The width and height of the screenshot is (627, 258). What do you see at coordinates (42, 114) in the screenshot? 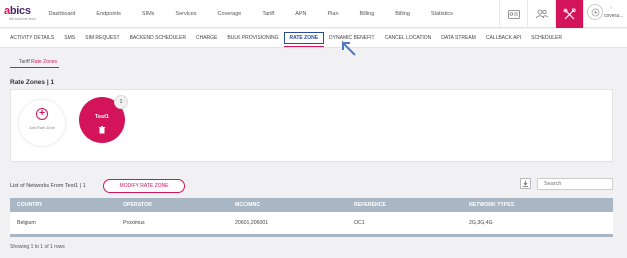
I see `plus-circle-icon: +` at bounding box center [42, 114].